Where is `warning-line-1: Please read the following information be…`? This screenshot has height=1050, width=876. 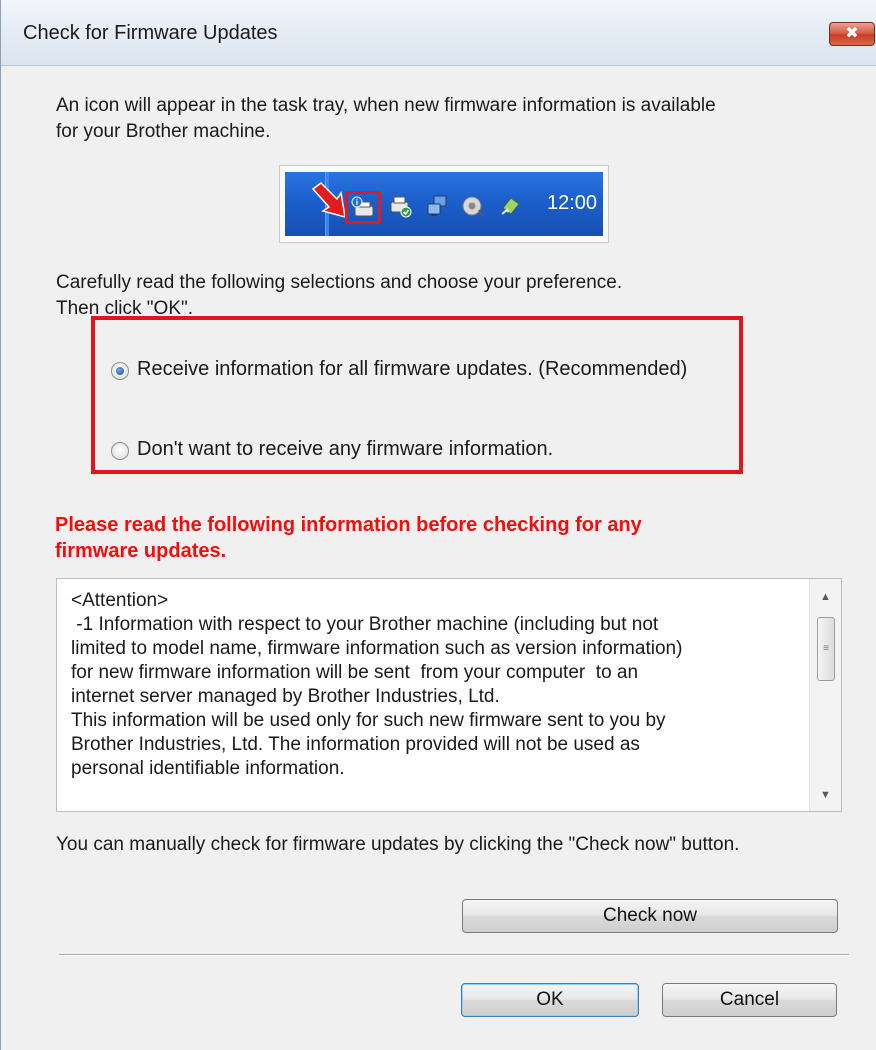 warning-line-1: Please read the following information be… is located at coordinates (348, 525).